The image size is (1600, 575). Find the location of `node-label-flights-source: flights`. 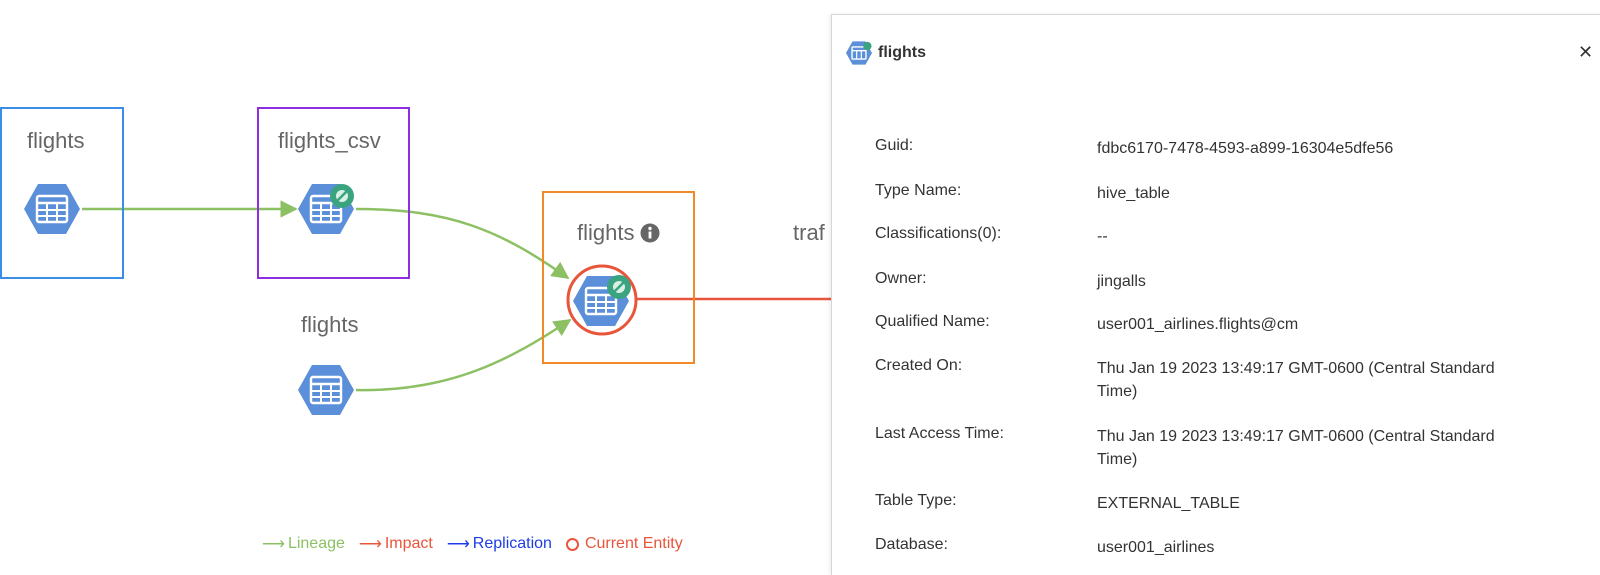

node-label-flights-source: flights is located at coordinates (56, 140).